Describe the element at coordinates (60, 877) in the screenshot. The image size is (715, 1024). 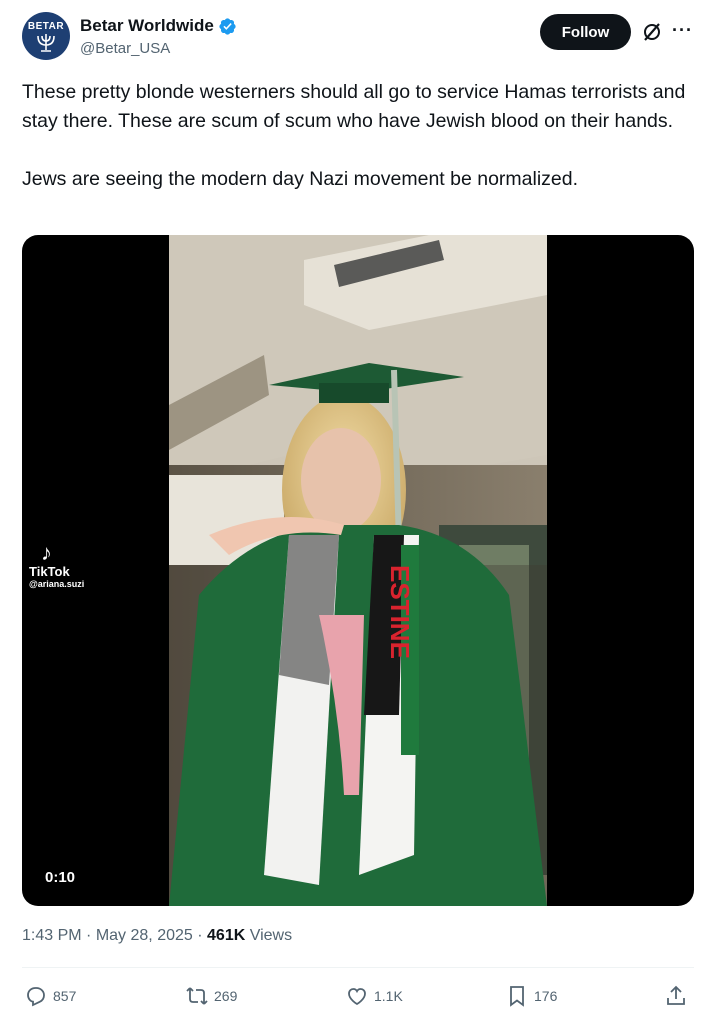
I see `video-duration: 0:10` at that location.